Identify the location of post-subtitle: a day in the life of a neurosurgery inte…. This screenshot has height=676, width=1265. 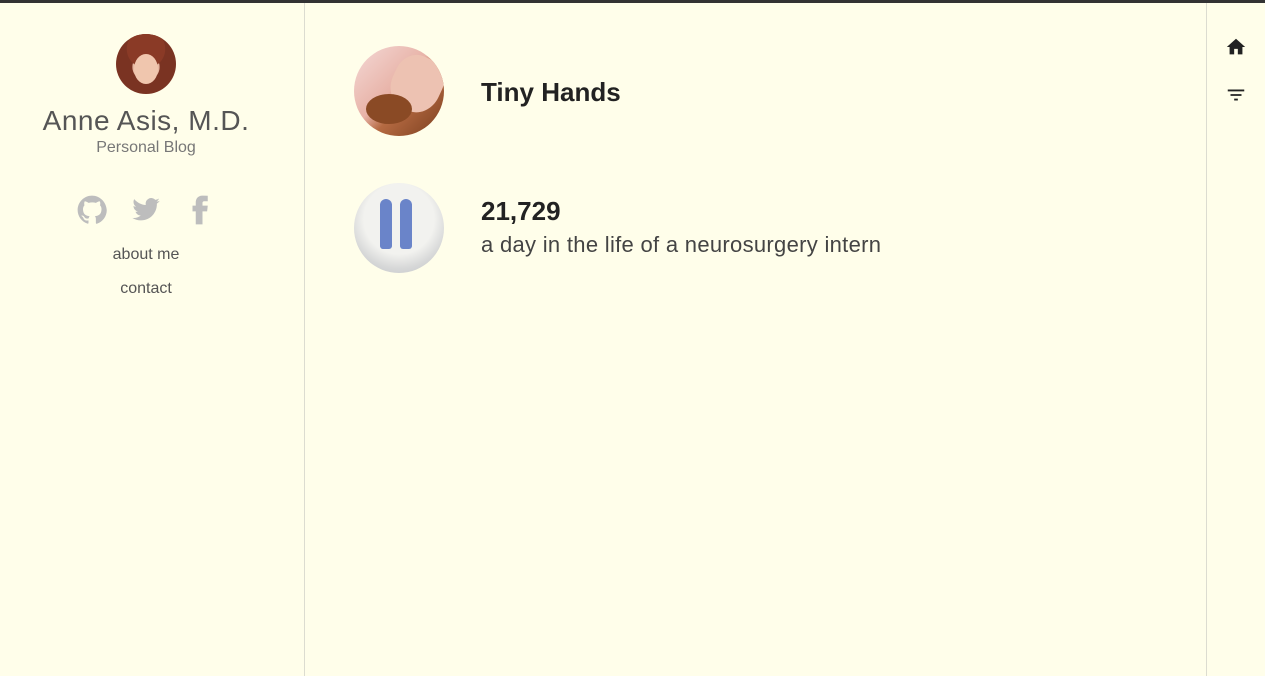
(681, 244).